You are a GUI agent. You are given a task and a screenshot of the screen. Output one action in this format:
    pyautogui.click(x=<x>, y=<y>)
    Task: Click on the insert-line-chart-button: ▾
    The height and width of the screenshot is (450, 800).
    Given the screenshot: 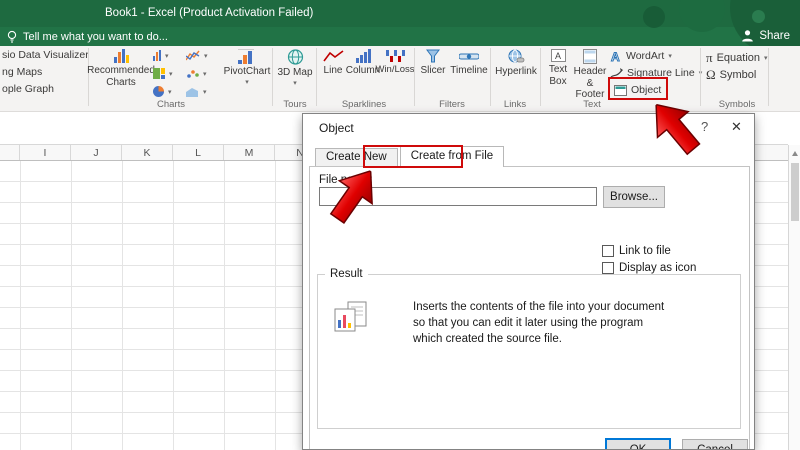 What is the action you would take?
    pyautogui.click(x=197, y=55)
    